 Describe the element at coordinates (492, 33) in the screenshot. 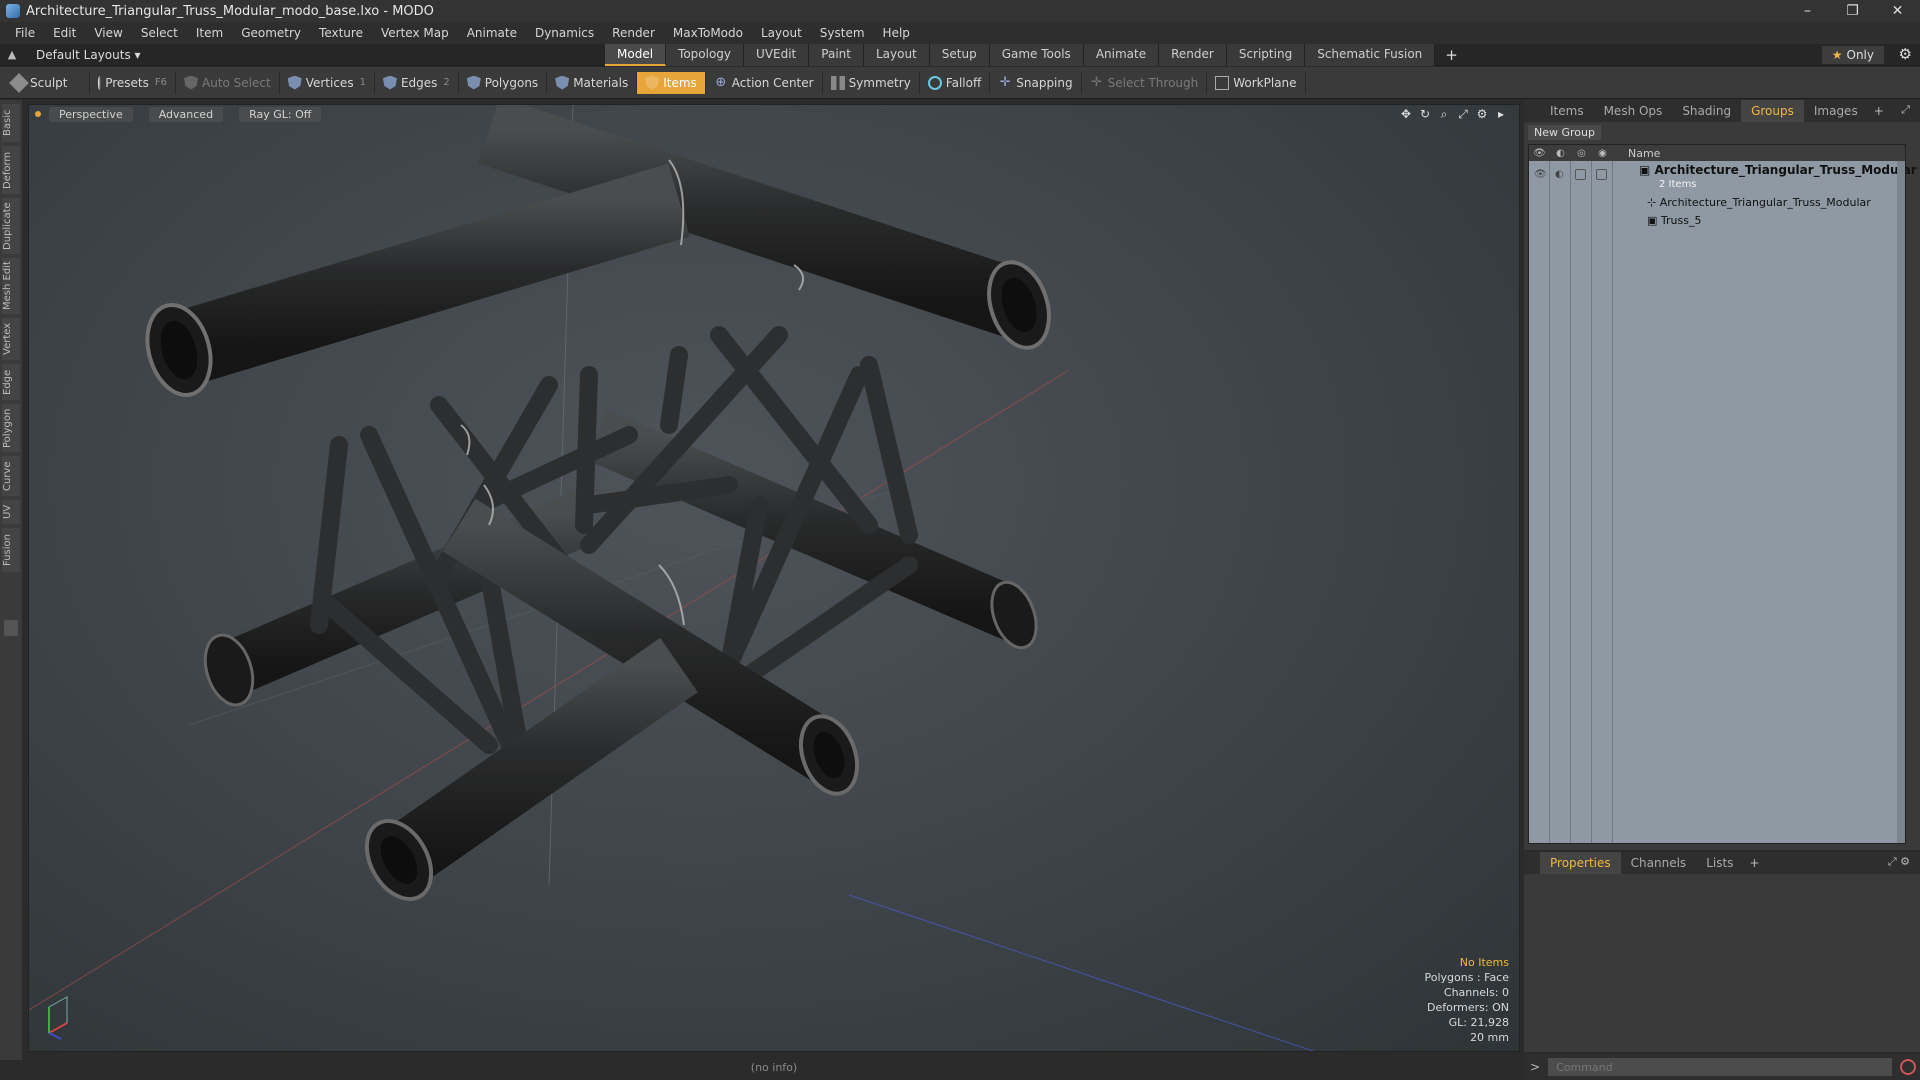

I see `menu-animate: Animate` at that location.